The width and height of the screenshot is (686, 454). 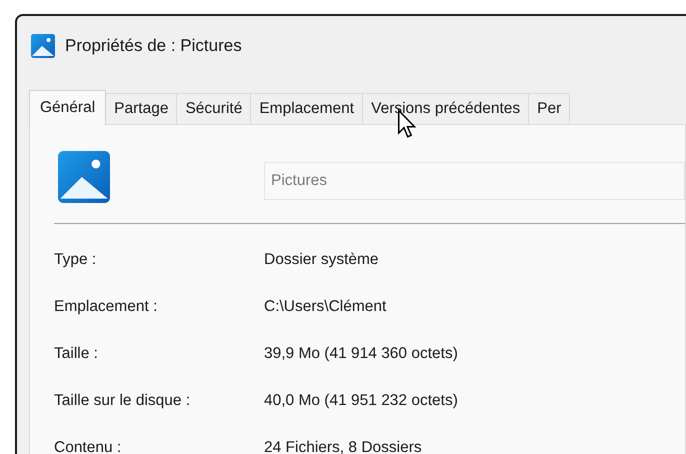 I want to click on picture-icon, so click(x=84, y=177).